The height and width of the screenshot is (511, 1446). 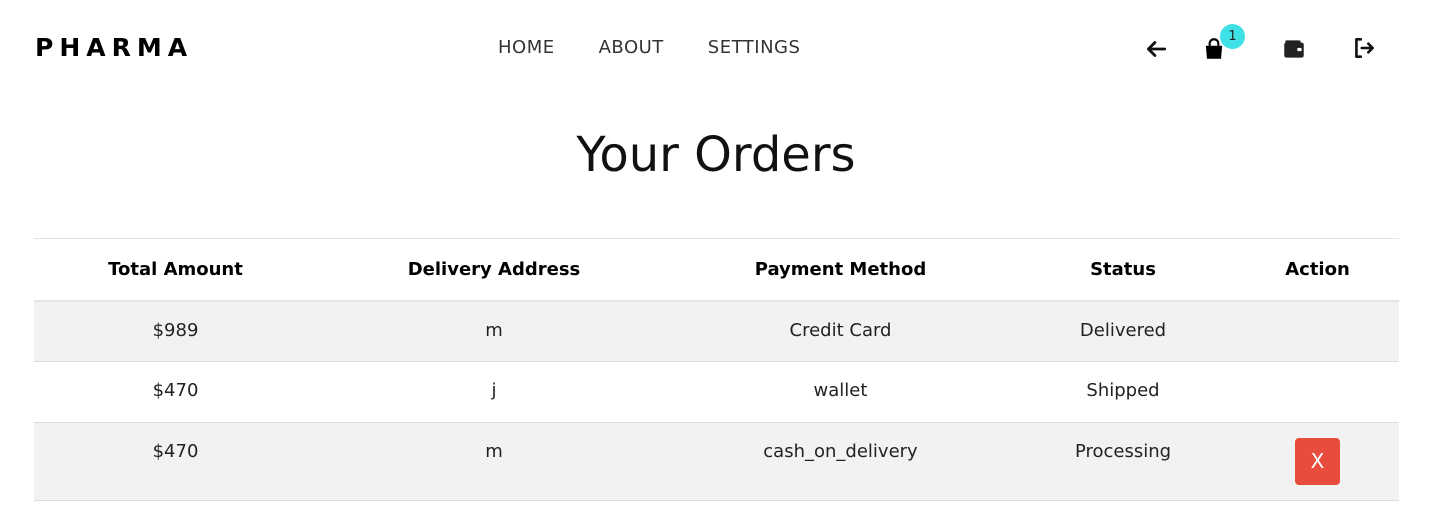 I want to click on cart-count-badge: 1, so click(x=1232, y=36).